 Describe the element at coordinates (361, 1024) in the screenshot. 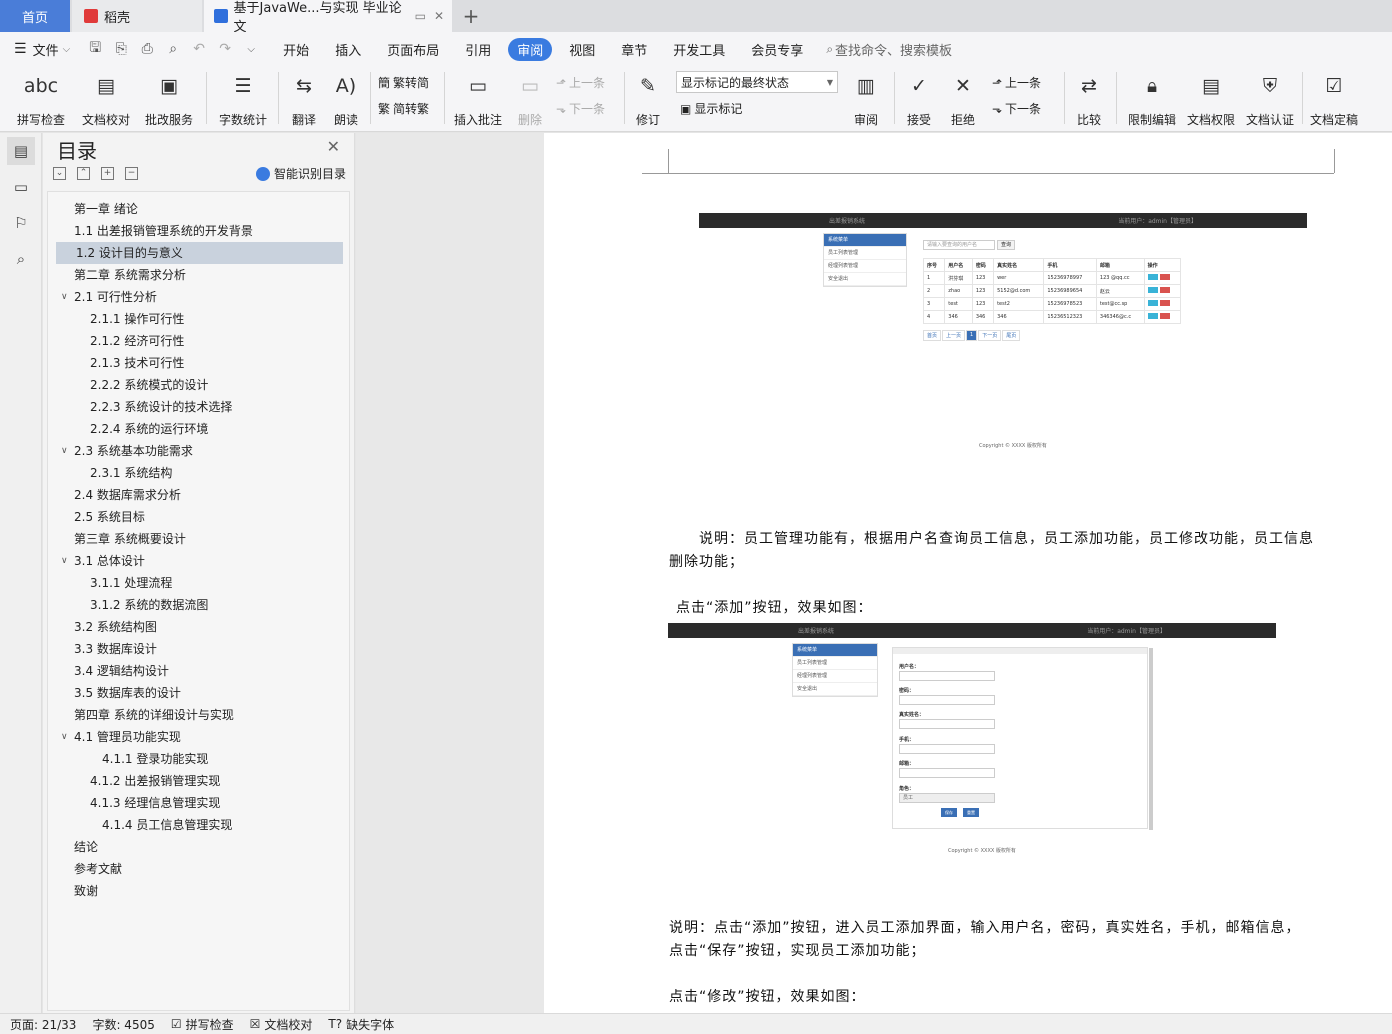

I see `missing-font-status: T? 缺失字体` at that location.